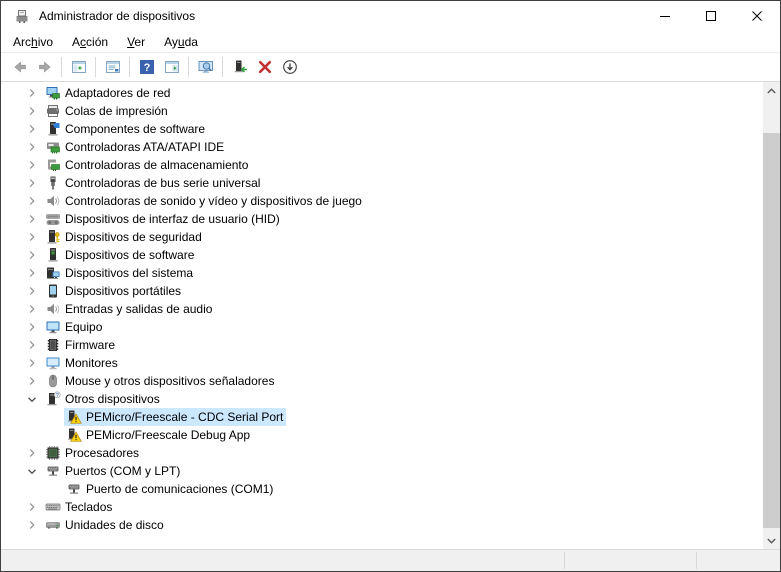 The image size is (781, 572). I want to click on tree-item-surface: ? Otros dispositivos, so click(103, 399).